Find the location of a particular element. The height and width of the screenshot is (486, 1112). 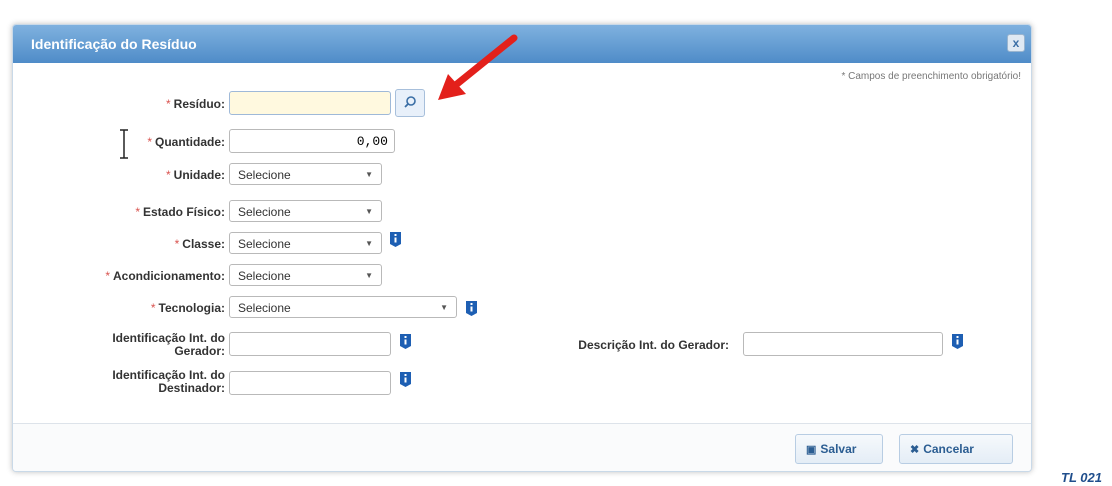

quantidade-input is located at coordinates (312, 141).